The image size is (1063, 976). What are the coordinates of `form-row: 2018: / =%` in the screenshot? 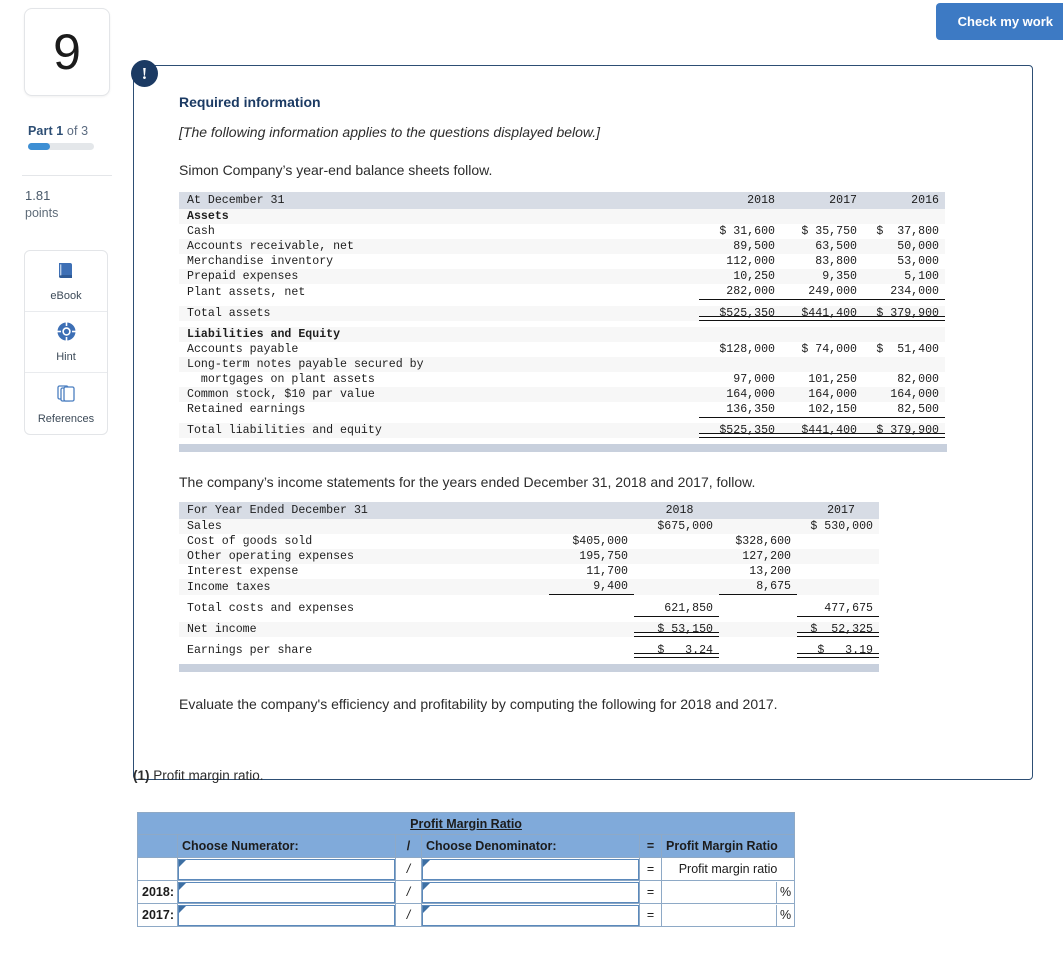 It's located at (466, 892).